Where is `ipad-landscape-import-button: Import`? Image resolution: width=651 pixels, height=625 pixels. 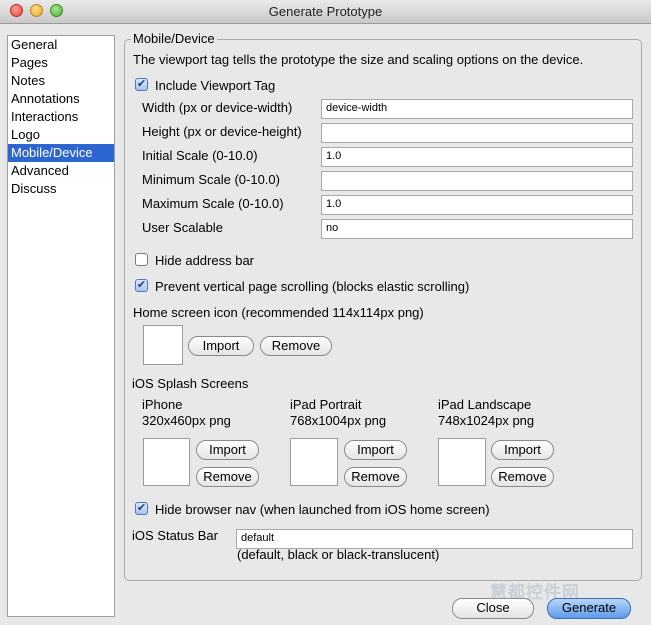 ipad-landscape-import-button: Import is located at coordinates (522, 450).